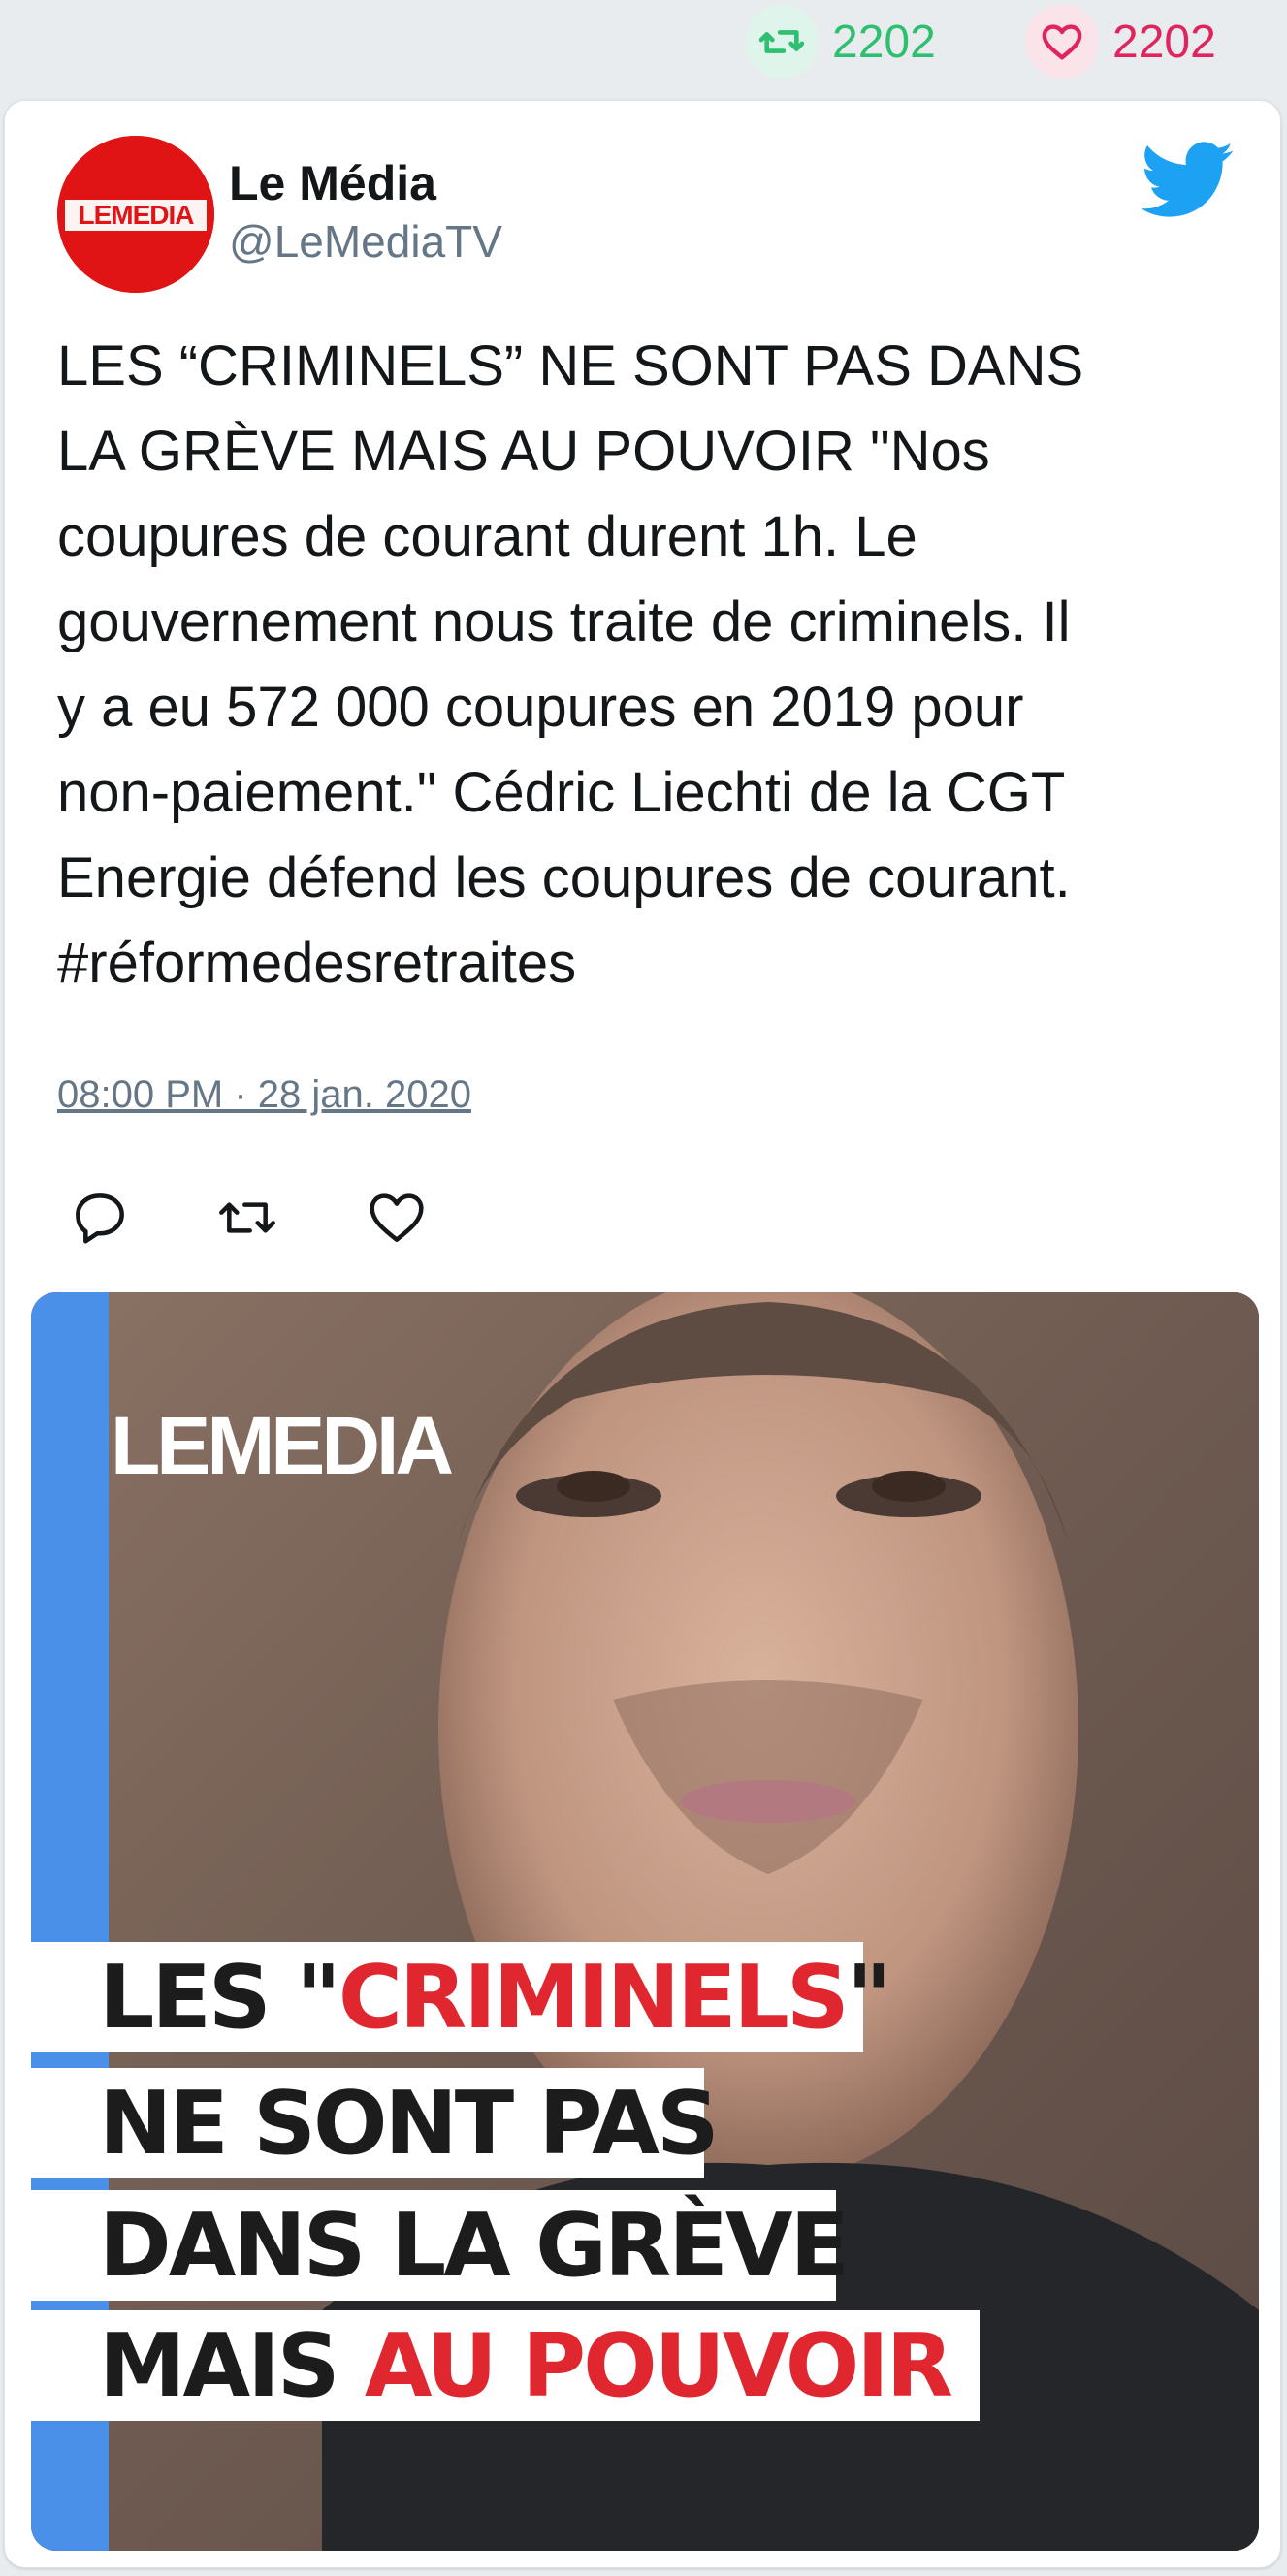  Describe the element at coordinates (658, 2365) in the screenshot. I see `headline-text-red: AU POUVOIR` at that location.